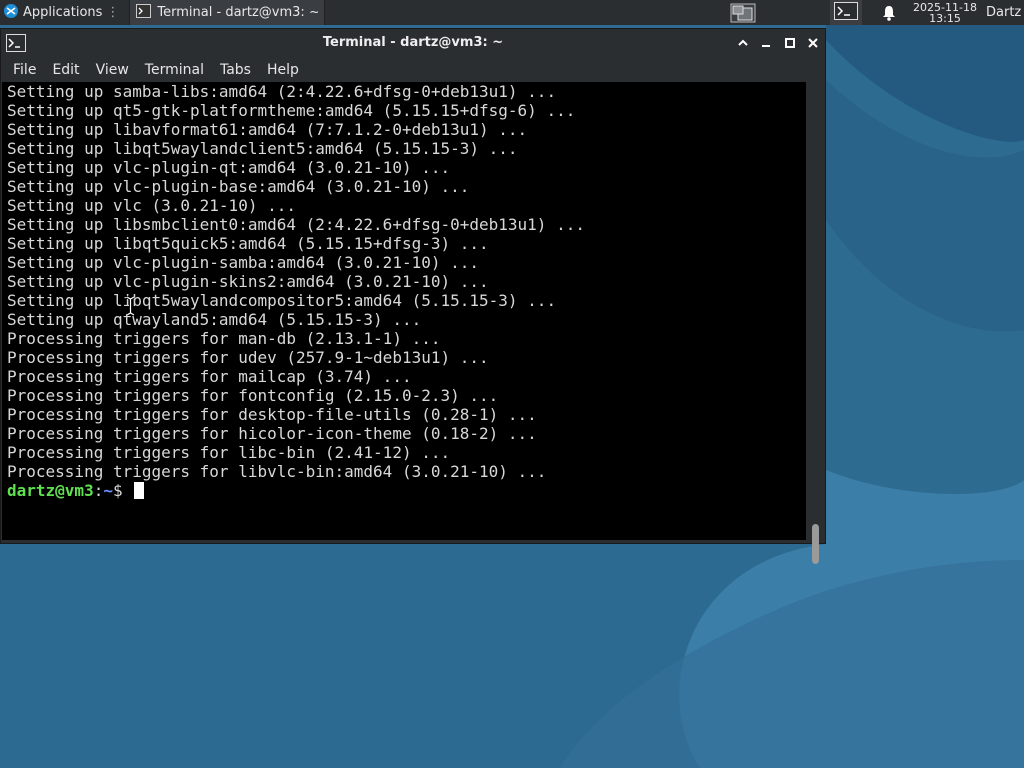  What do you see at coordinates (50, 490) in the screenshot?
I see `prompt-user: dartz@vm3` at bounding box center [50, 490].